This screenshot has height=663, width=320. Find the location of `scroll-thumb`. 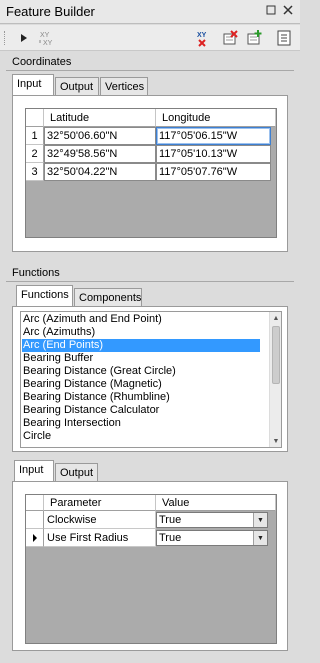

scroll-thumb is located at coordinates (276, 355).